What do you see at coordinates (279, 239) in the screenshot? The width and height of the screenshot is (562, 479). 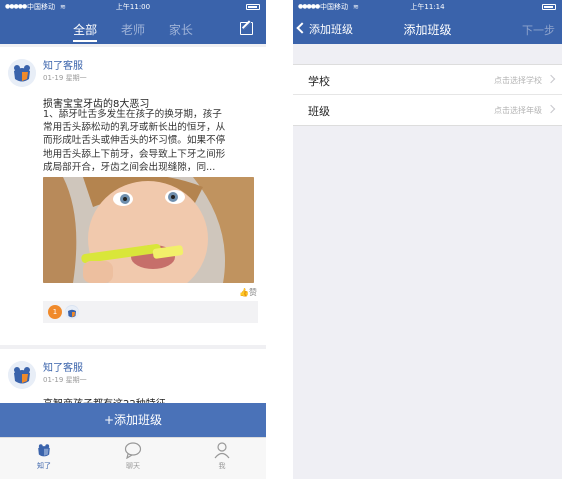 I see `screen-divider` at bounding box center [279, 239].